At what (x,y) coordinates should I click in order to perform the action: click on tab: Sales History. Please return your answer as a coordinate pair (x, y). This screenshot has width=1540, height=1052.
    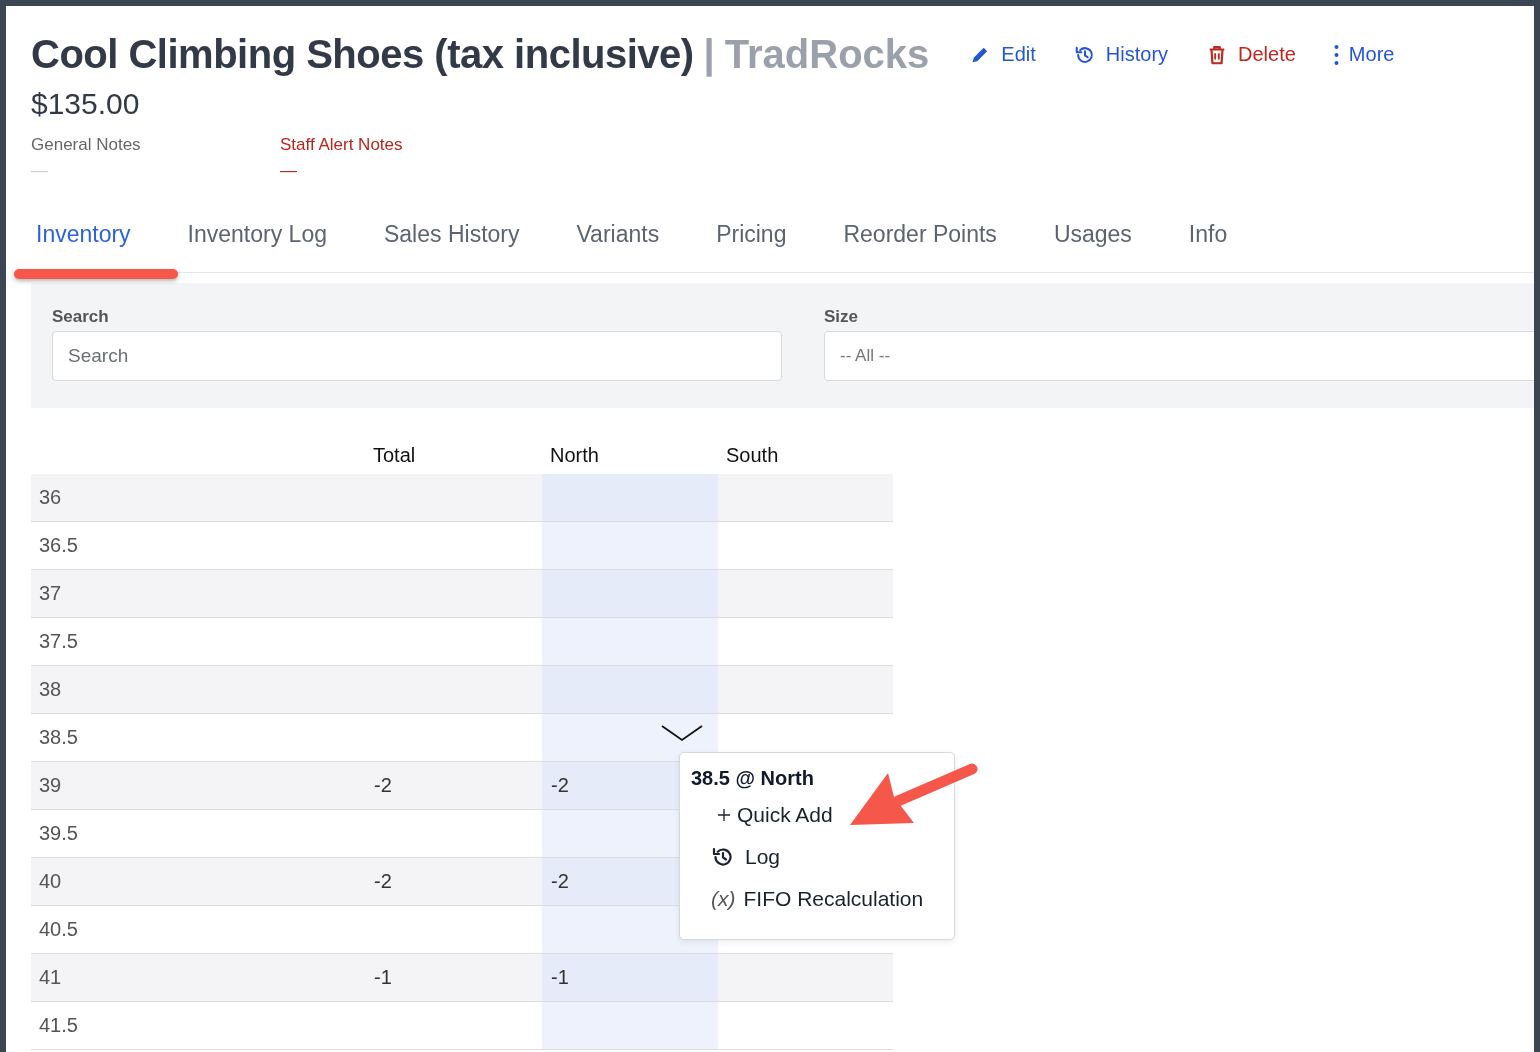
    Looking at the image, I should click on (452, 234).